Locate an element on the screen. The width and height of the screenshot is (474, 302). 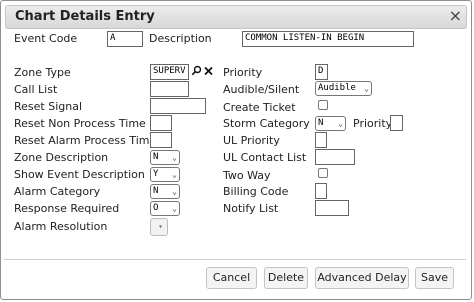
audible-silent-select: Audible ⌄ is located at coordinates (343, 88).